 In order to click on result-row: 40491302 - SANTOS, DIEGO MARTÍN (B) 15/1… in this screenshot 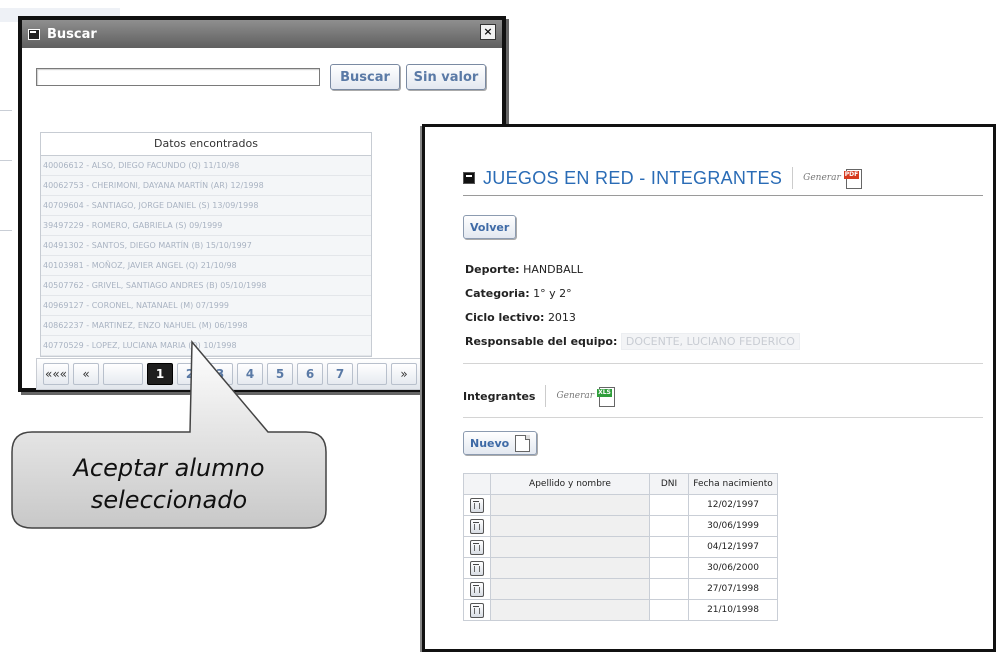, I will do `click(206, 246)`.